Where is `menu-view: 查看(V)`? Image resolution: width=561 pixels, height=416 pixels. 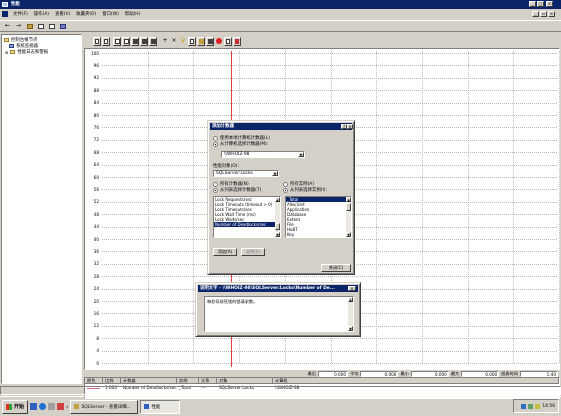
menu-view: 查看(V) is located at coordinates (62, 14).